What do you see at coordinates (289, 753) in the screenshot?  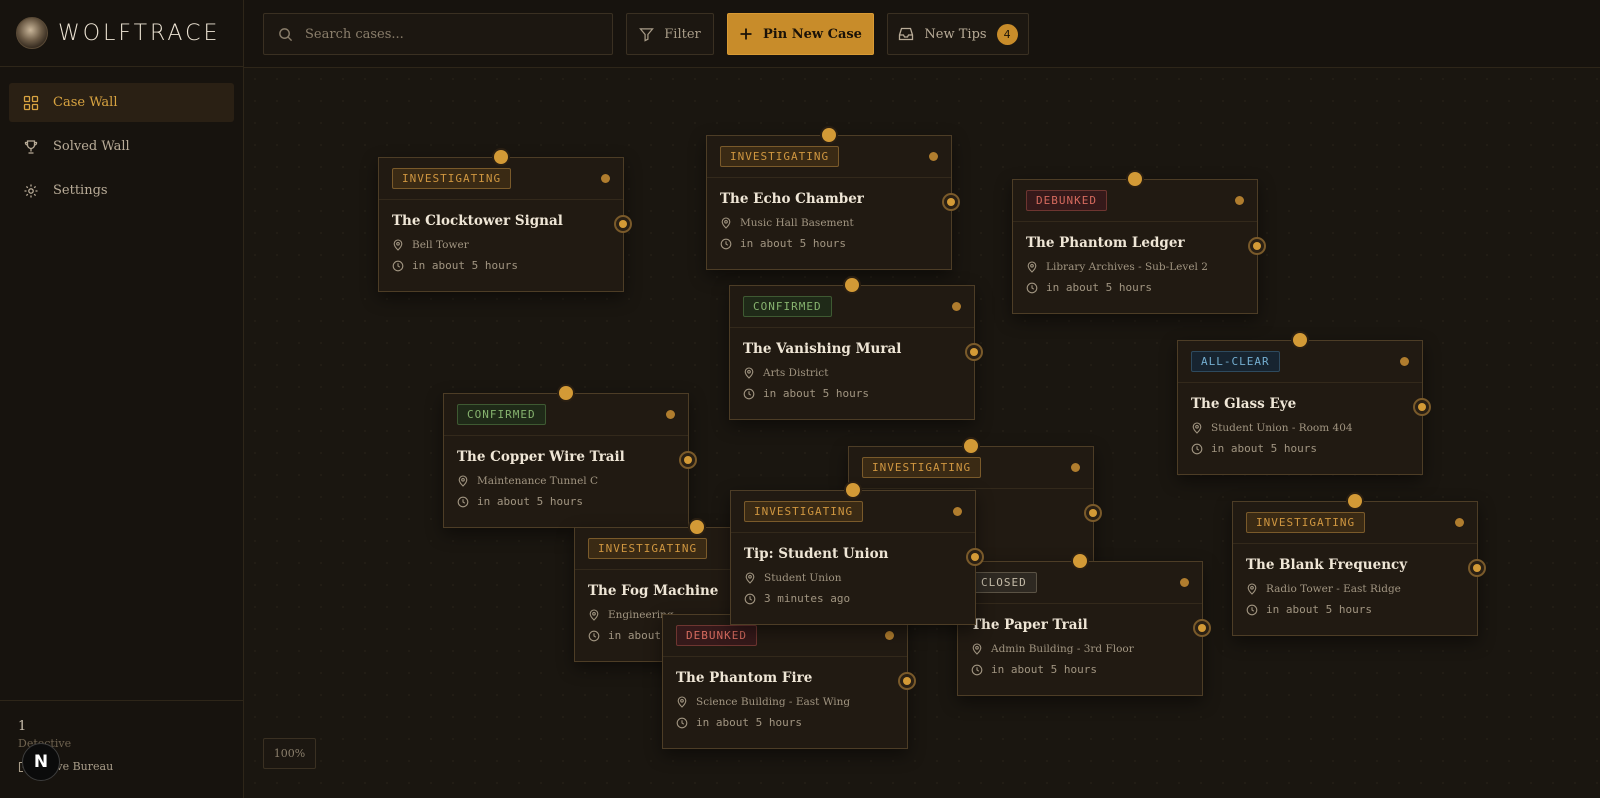 I see `zoom-level: 100%` at bounding box center [289, 753].